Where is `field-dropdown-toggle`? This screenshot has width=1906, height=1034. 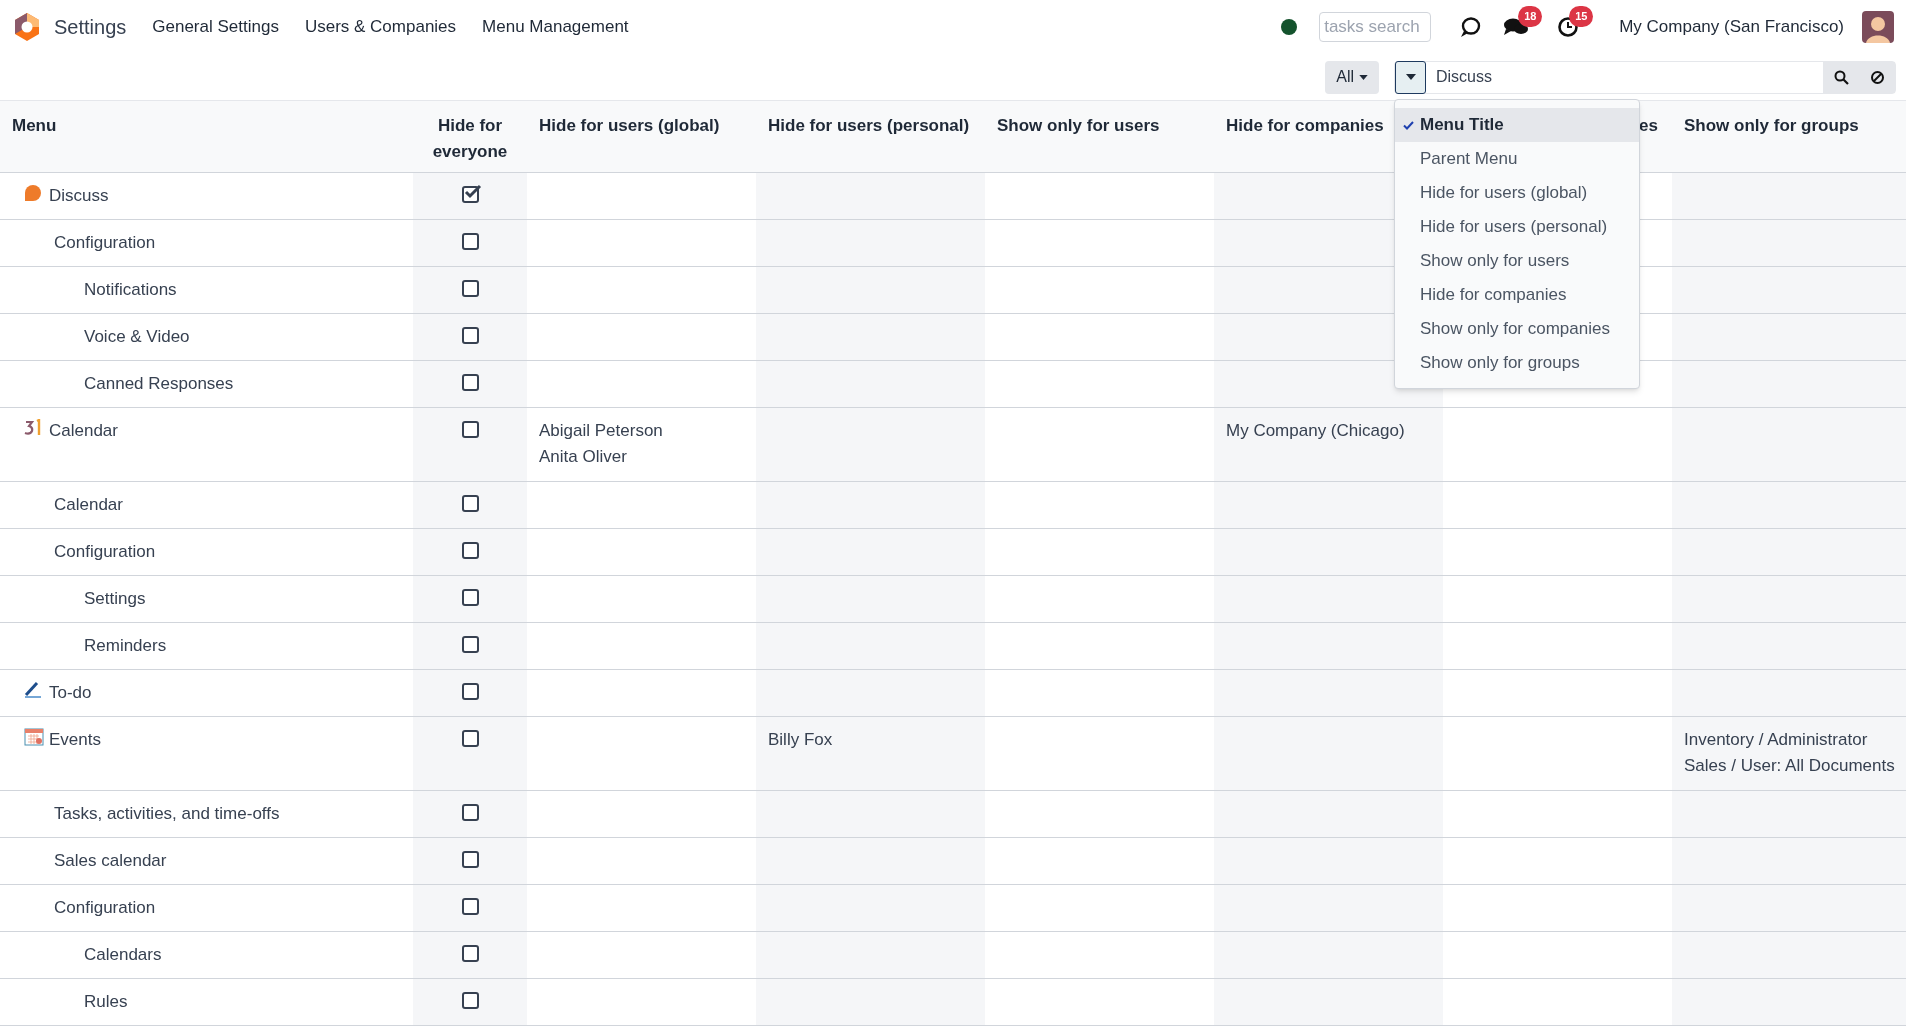
field-dropdown-toggle is located at coordinates (1410, 77).